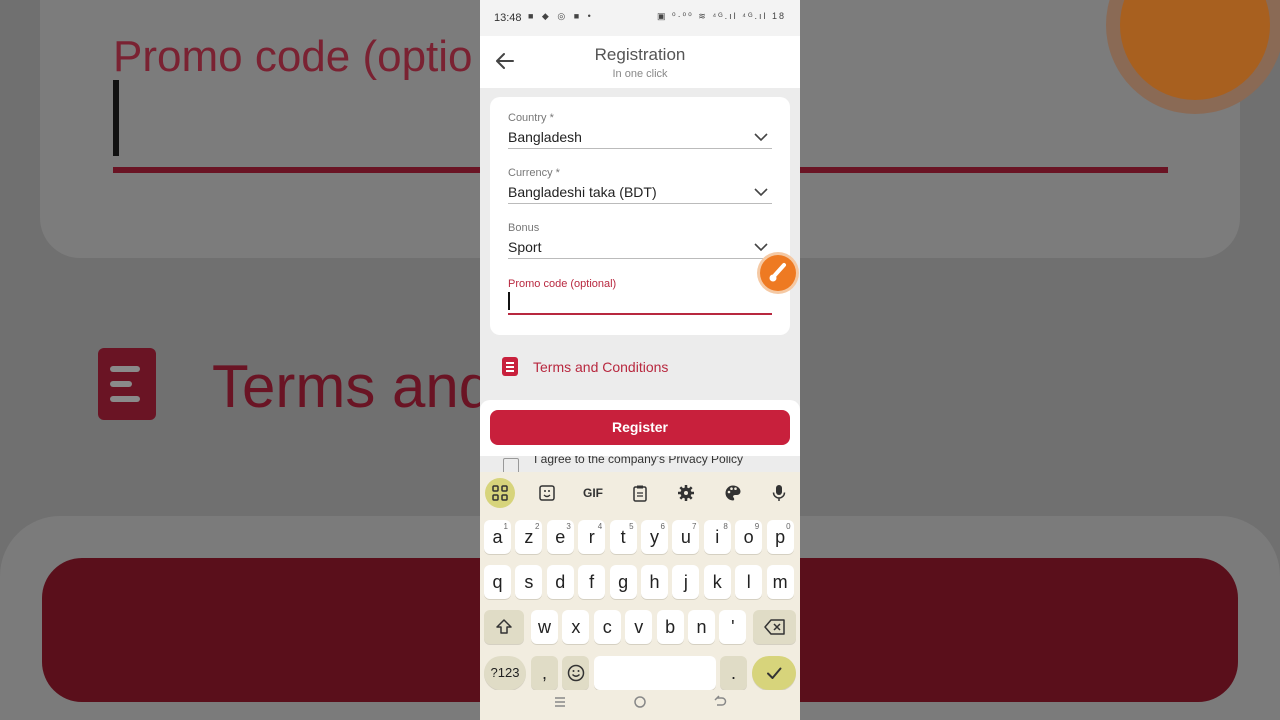 Image resolution: width=1280 pixels, height=720 pixels. I want to click on emoji-icon, so click(575, 673).